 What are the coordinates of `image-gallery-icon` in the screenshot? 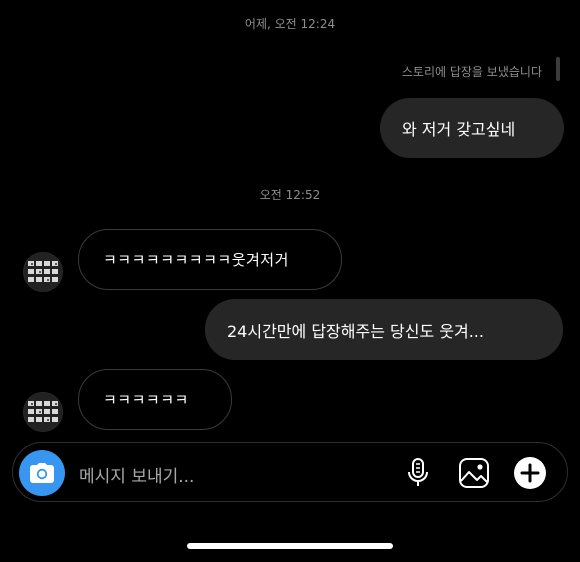 It's located at (474, 473).